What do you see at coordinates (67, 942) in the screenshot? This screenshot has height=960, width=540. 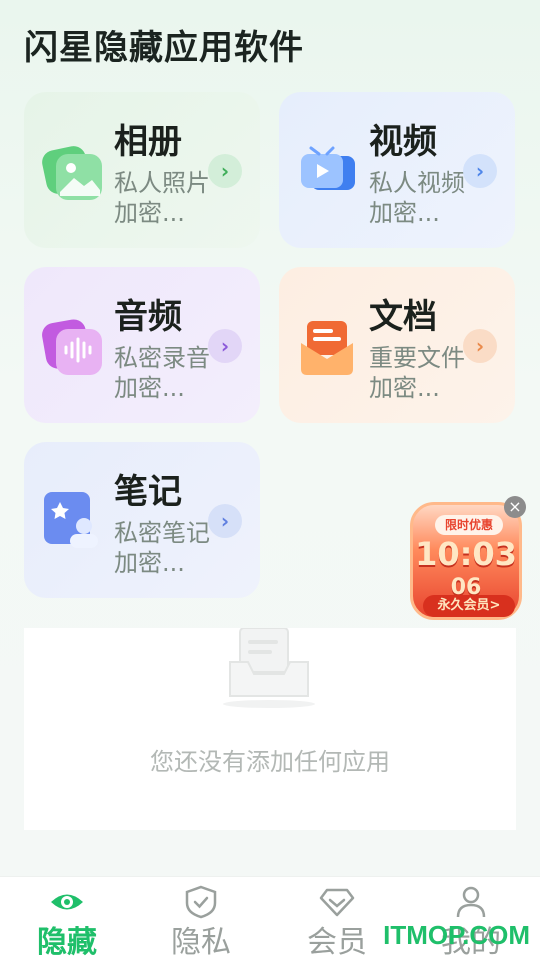 I see `tab-label: 隐藏` at bounding box center [67, 942].